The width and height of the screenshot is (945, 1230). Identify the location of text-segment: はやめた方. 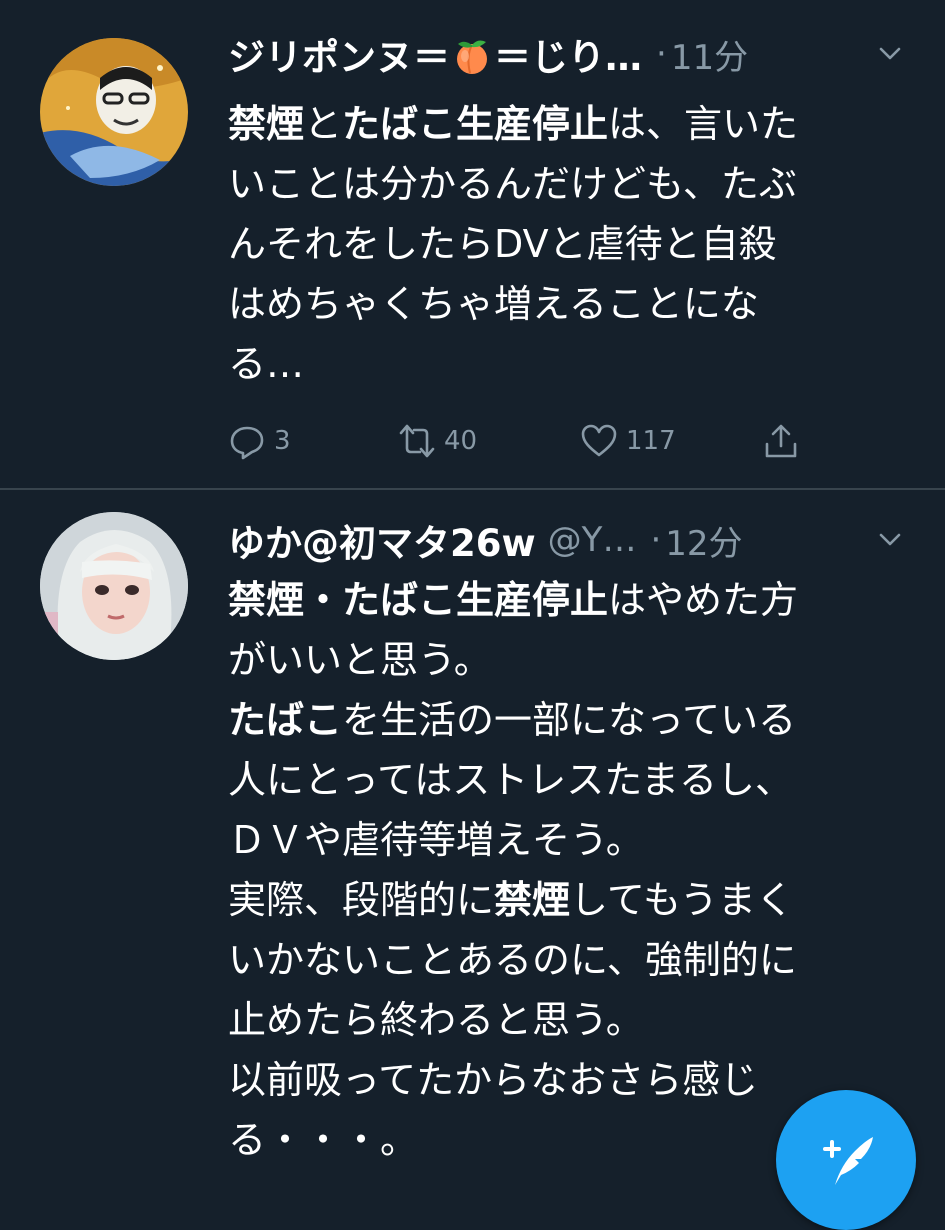
(703, 600).